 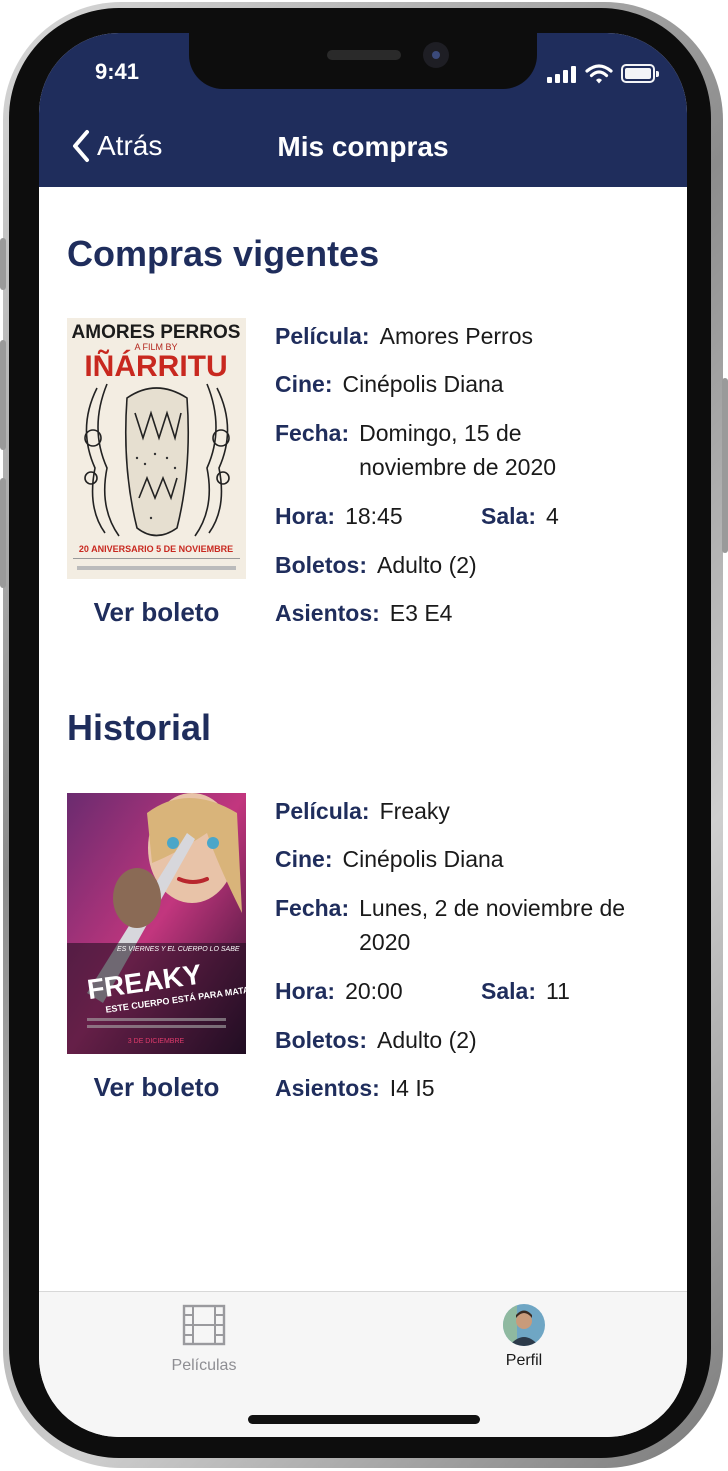 What do you see at coordinates (524, 1360) in the screenshot?
I see `tab-label-perfil: Perfil` at bounding box center [524, 1360].